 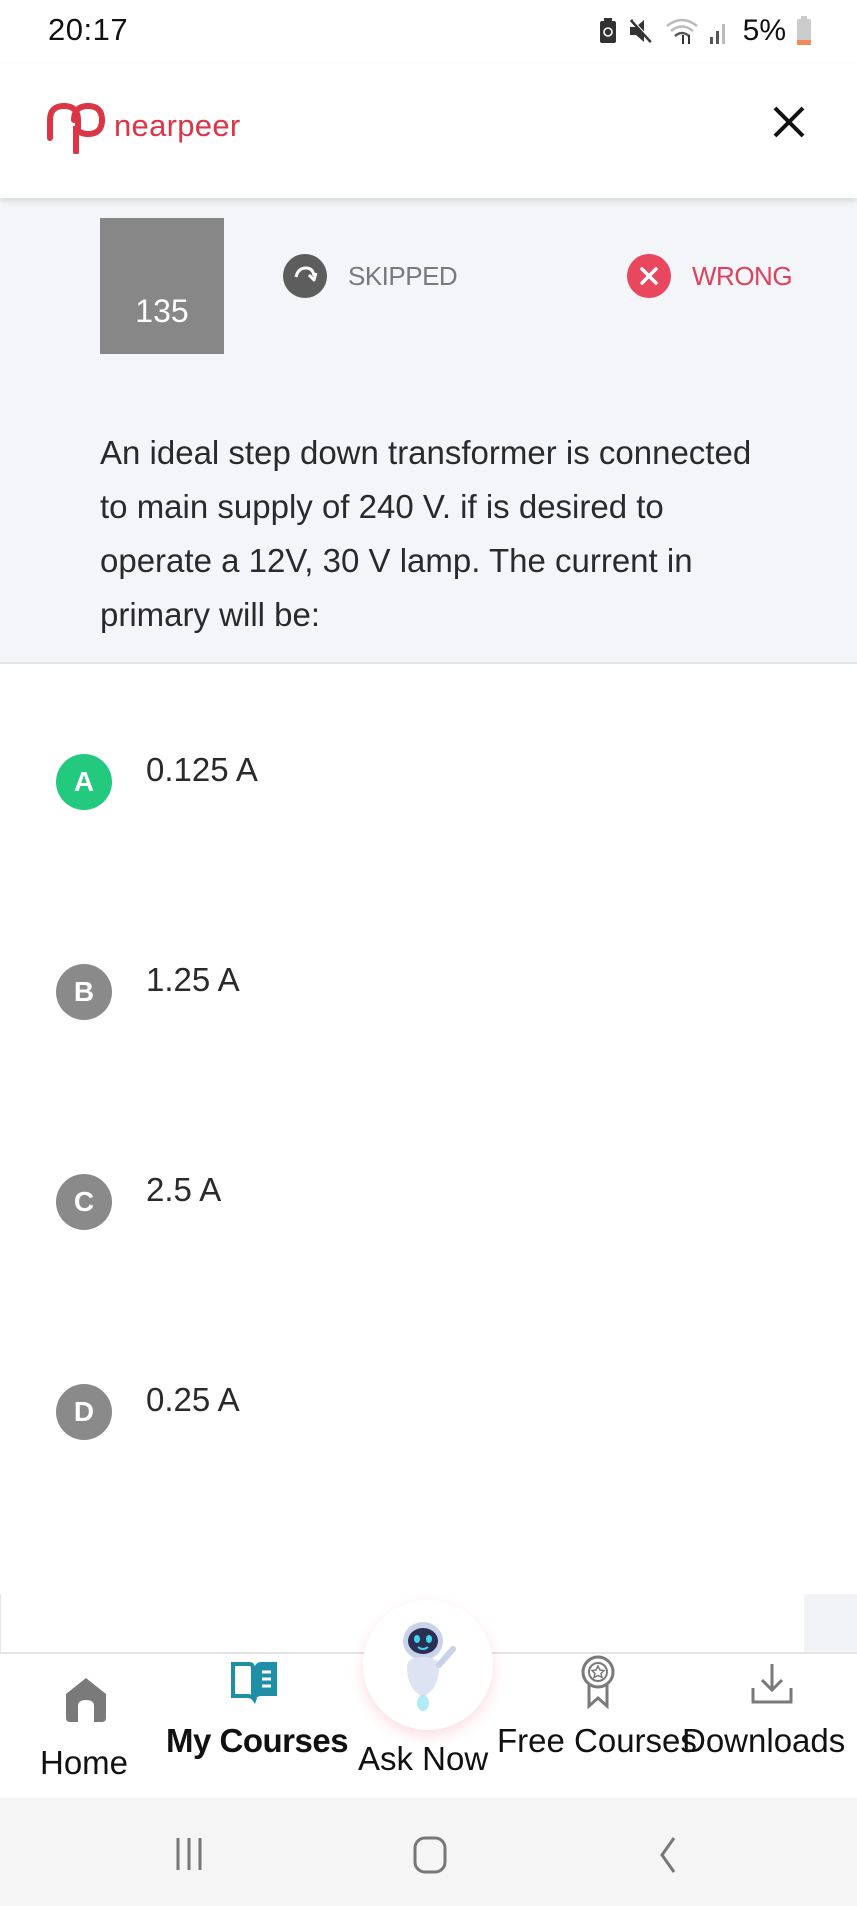 What do you see at coordinates (84, 1762) in the screenshot?
I see `nav-label: Home` at bounding box center [84, 1762].